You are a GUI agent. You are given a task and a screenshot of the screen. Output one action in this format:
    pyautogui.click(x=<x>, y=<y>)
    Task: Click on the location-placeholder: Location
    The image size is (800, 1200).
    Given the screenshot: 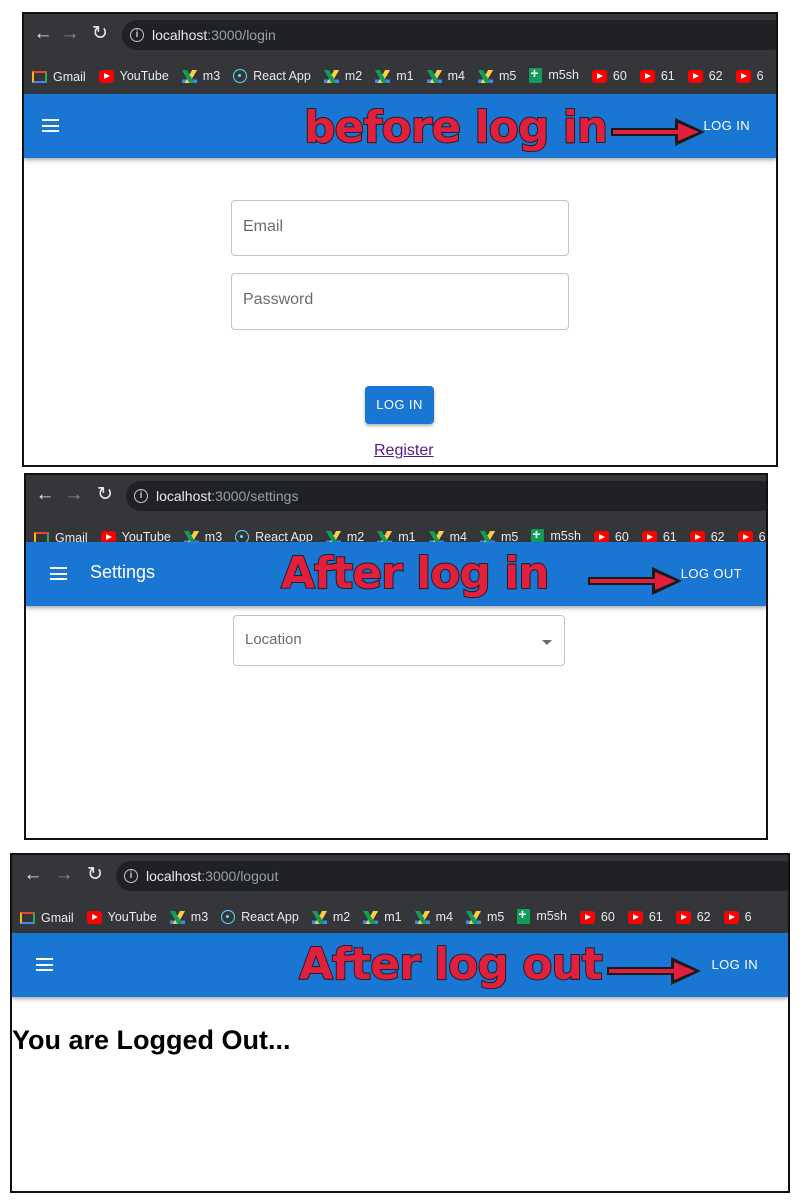 What is the action you would take?
    pyautogui.click(x=273, y=639)
    